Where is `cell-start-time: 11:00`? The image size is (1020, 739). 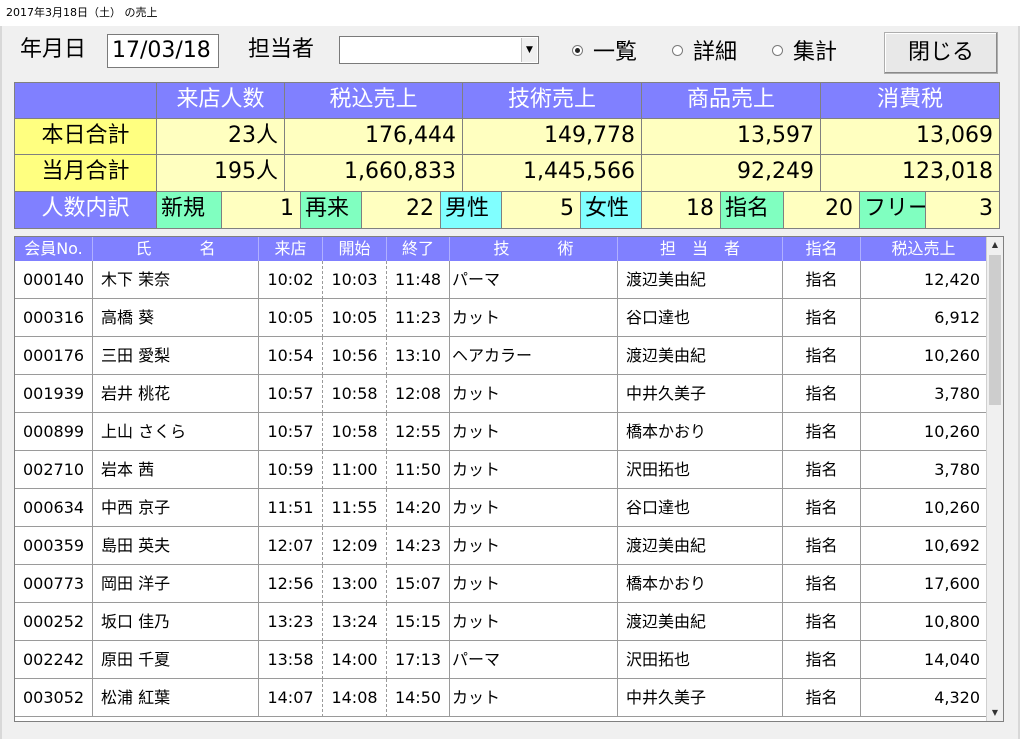
cell-start-time: 11:00 is located at coordinates (355, 470).